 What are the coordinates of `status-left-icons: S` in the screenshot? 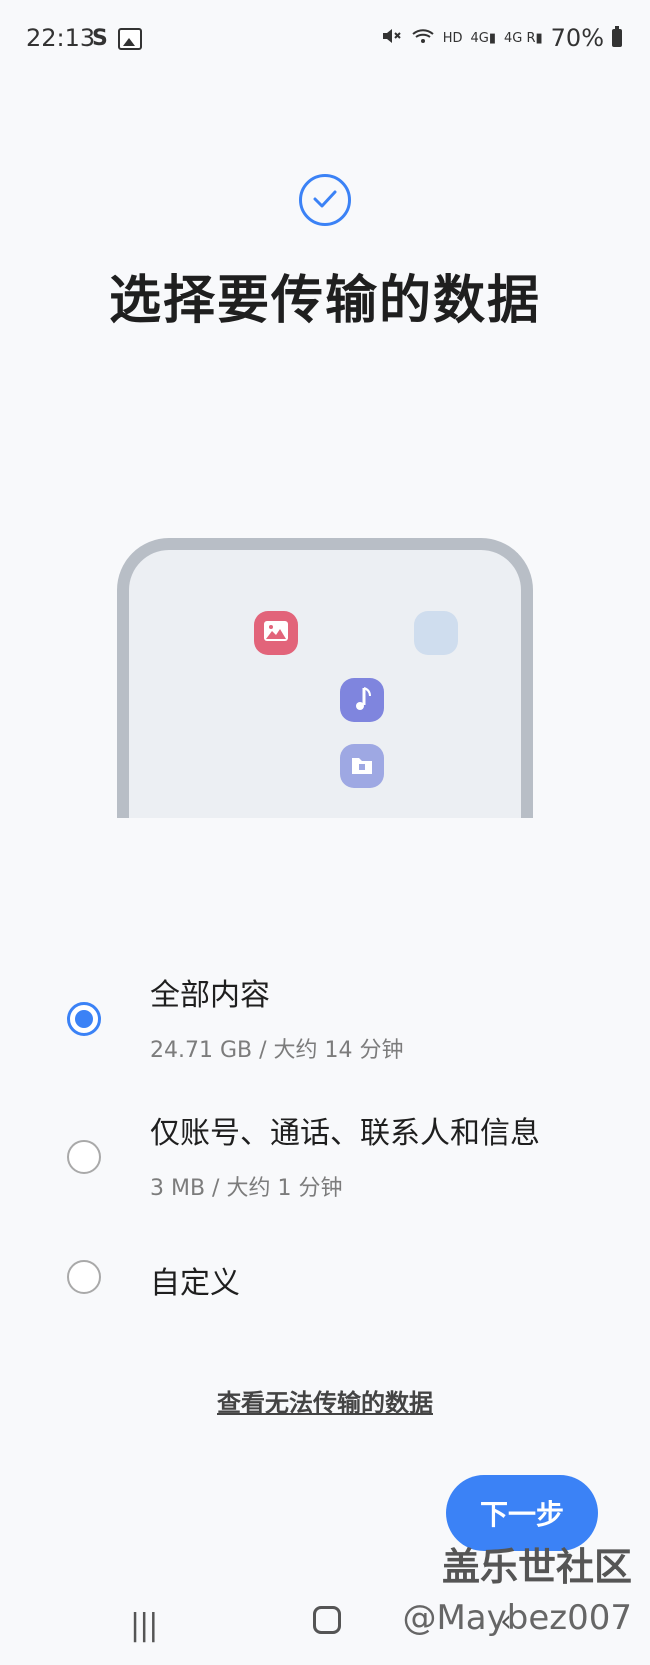 It's located at (117, 38).